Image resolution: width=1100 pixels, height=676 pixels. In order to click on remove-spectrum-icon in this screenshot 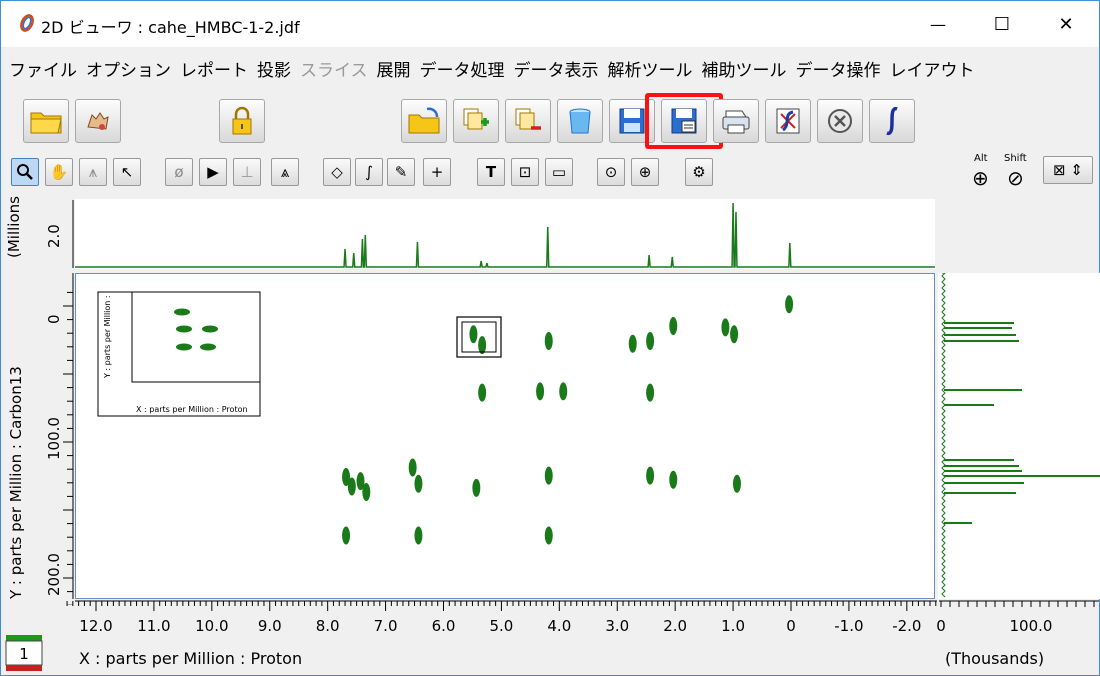, I will do `click(528, 119)`.